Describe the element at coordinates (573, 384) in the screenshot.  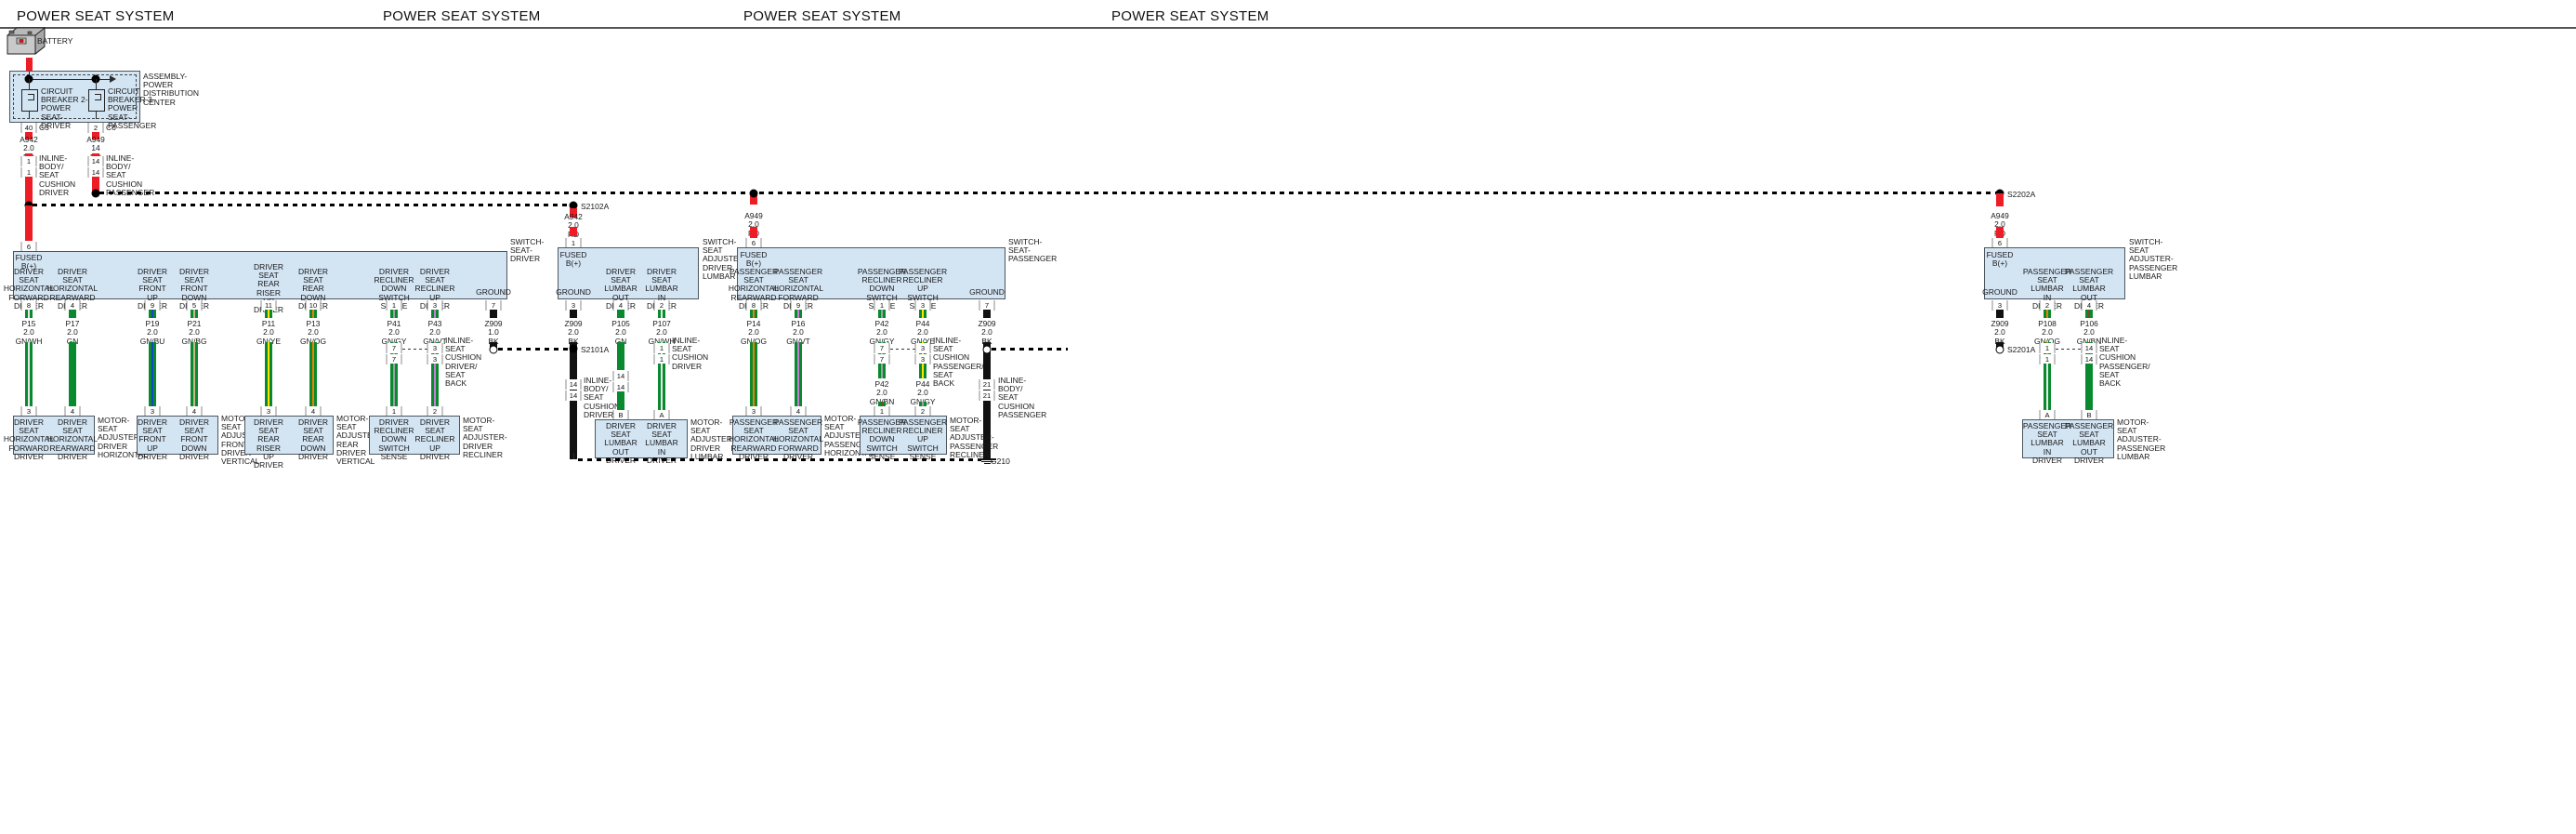
I see `inline-drv-ground-top: 14` at that location.